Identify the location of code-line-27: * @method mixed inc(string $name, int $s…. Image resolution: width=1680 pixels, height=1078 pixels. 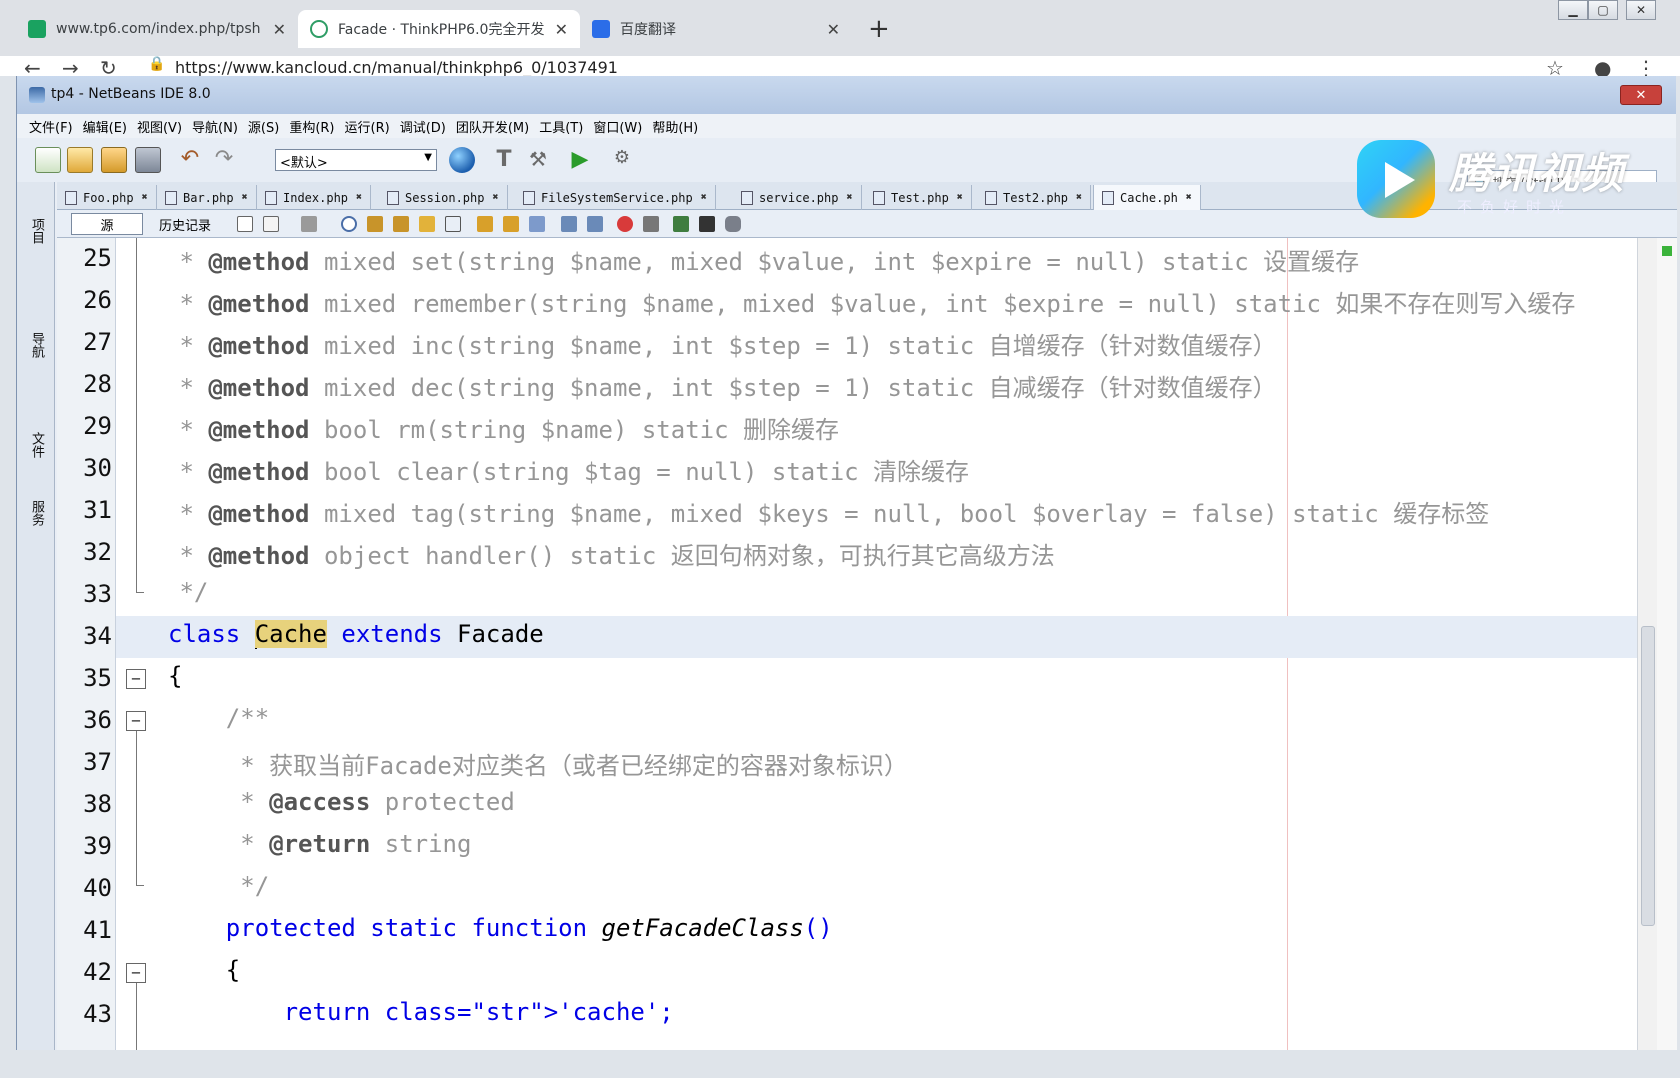
(847, 343).